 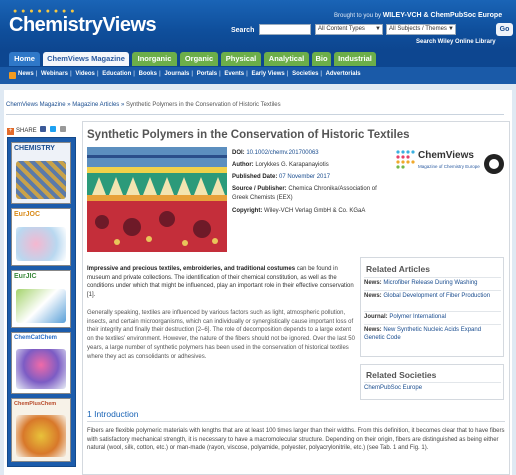 I want to click on subnav-societies: Societies, so click(x=305, y=74).